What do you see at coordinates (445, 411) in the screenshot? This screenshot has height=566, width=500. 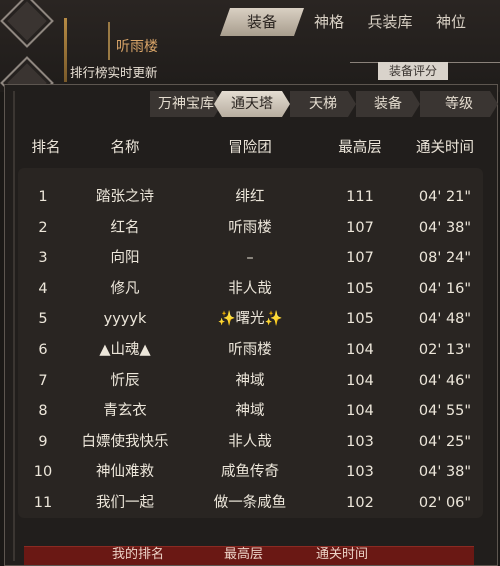 I see `row-clear-time: 04' 55"` at bounding box center [445, 411].